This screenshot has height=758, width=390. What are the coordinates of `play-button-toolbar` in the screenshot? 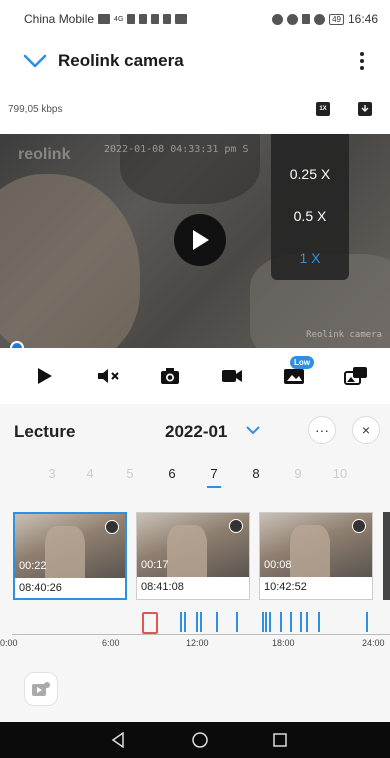 It's located at (44, 376).